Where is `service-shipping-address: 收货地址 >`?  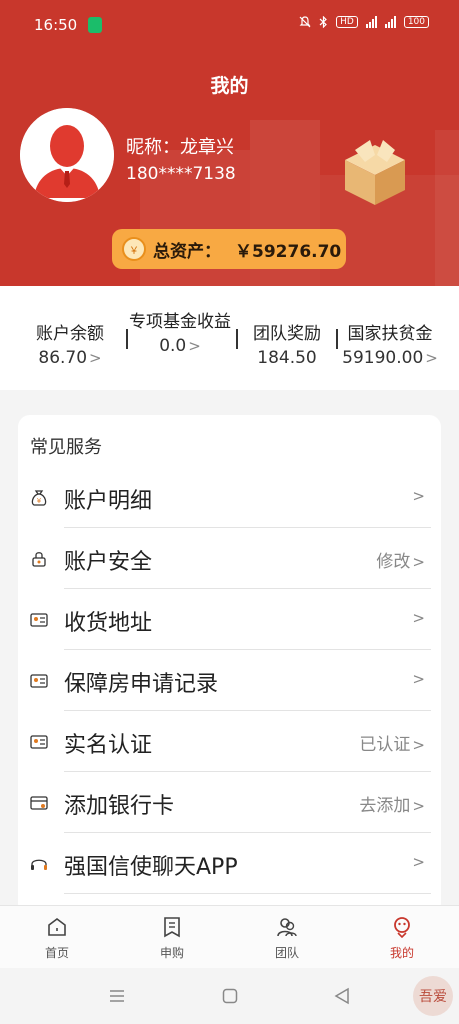
service-shipping-address: 收货地址 > is located at coordinates (229, 619).